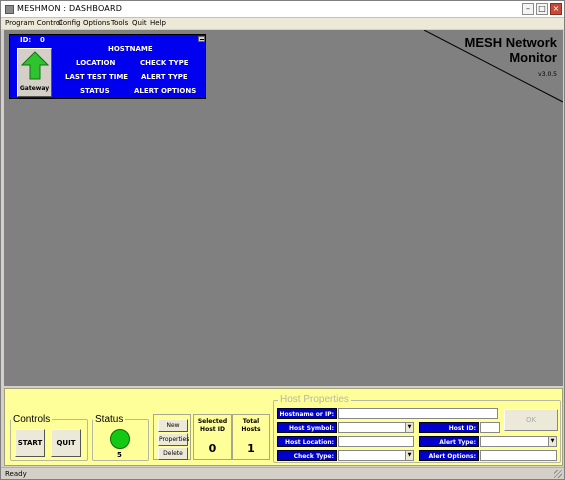 The height and width of the screenshot is (480, 565). Describe the element at coordinates (33, 23) in the screenshot. I see `menu-program-control: Program Control` at that location.